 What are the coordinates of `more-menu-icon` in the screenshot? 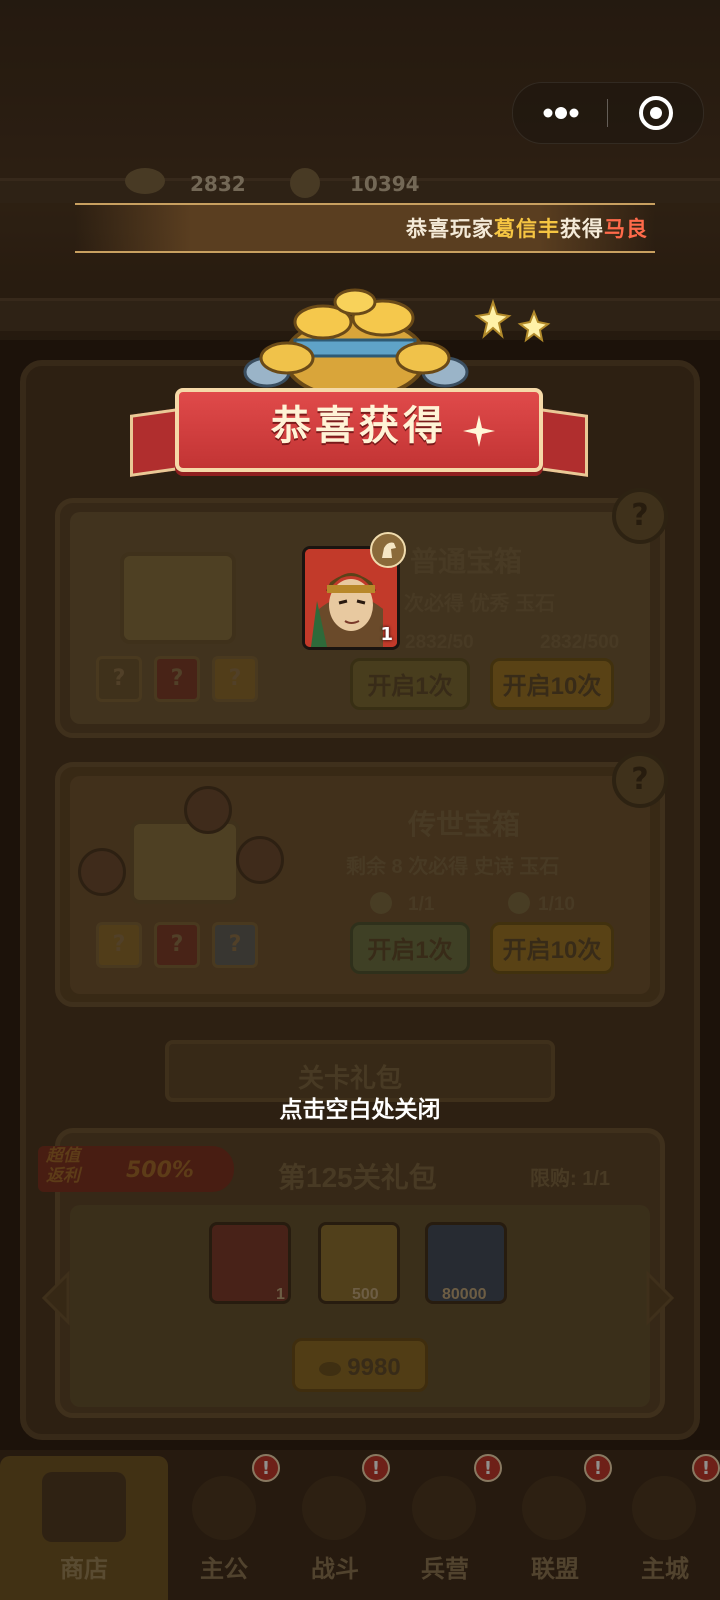 It's located at (560, 113).